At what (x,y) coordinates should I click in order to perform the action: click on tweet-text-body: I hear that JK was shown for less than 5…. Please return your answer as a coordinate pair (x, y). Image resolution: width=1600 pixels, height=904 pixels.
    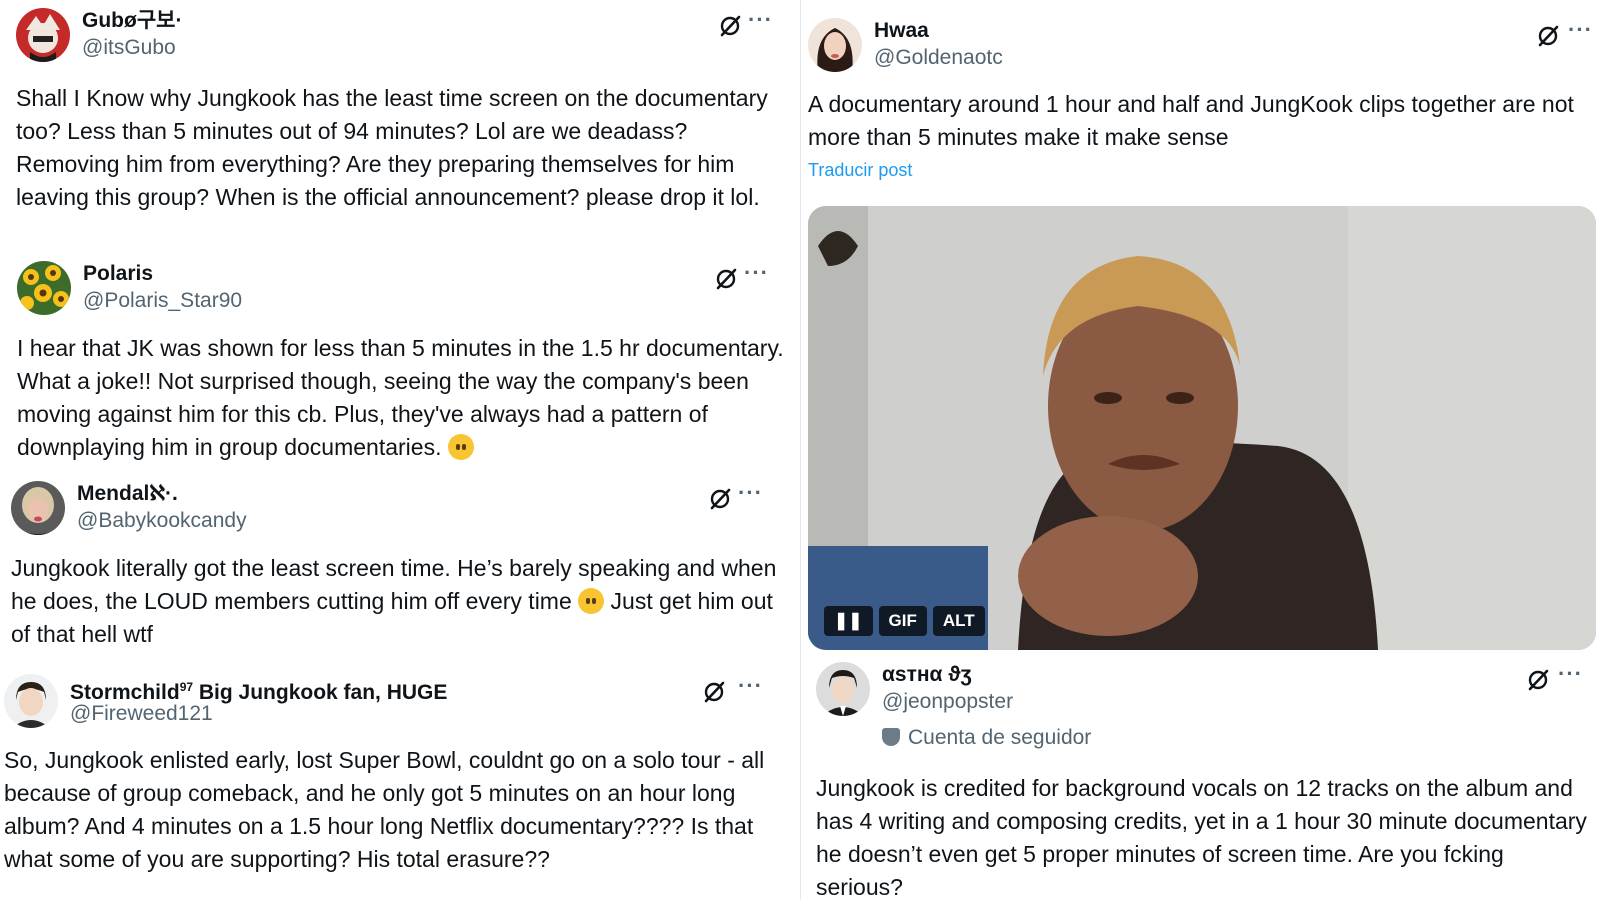
    Looking at the image, I should click on (400, 397).